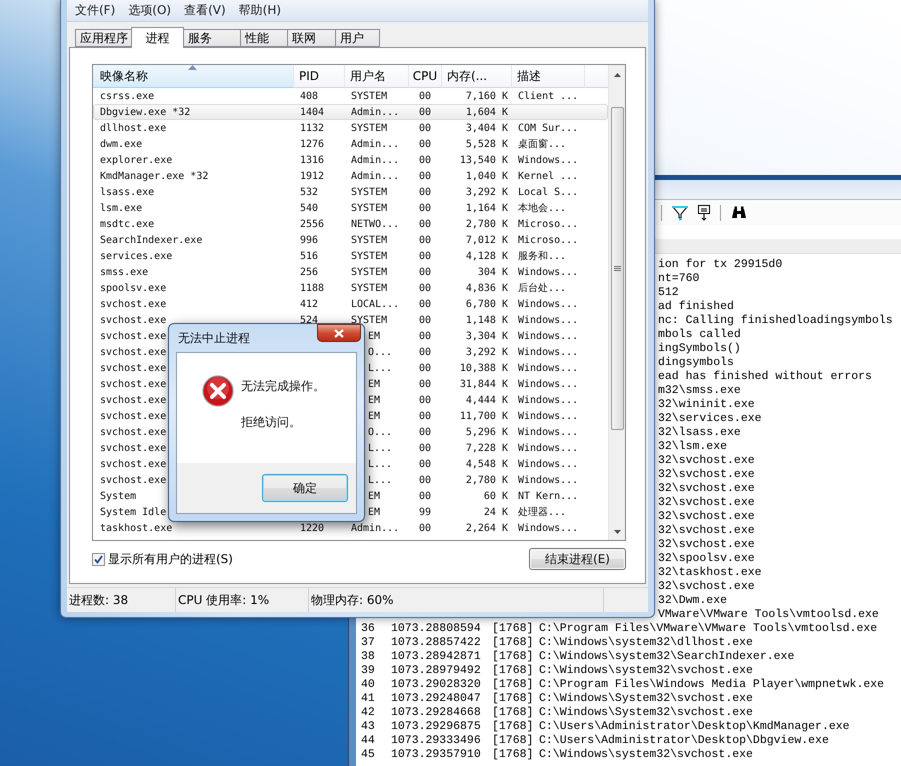 Image resolution: width=901 pixels, height=766 pixels. I want to click on column-header: 描述, so click(548, 76).